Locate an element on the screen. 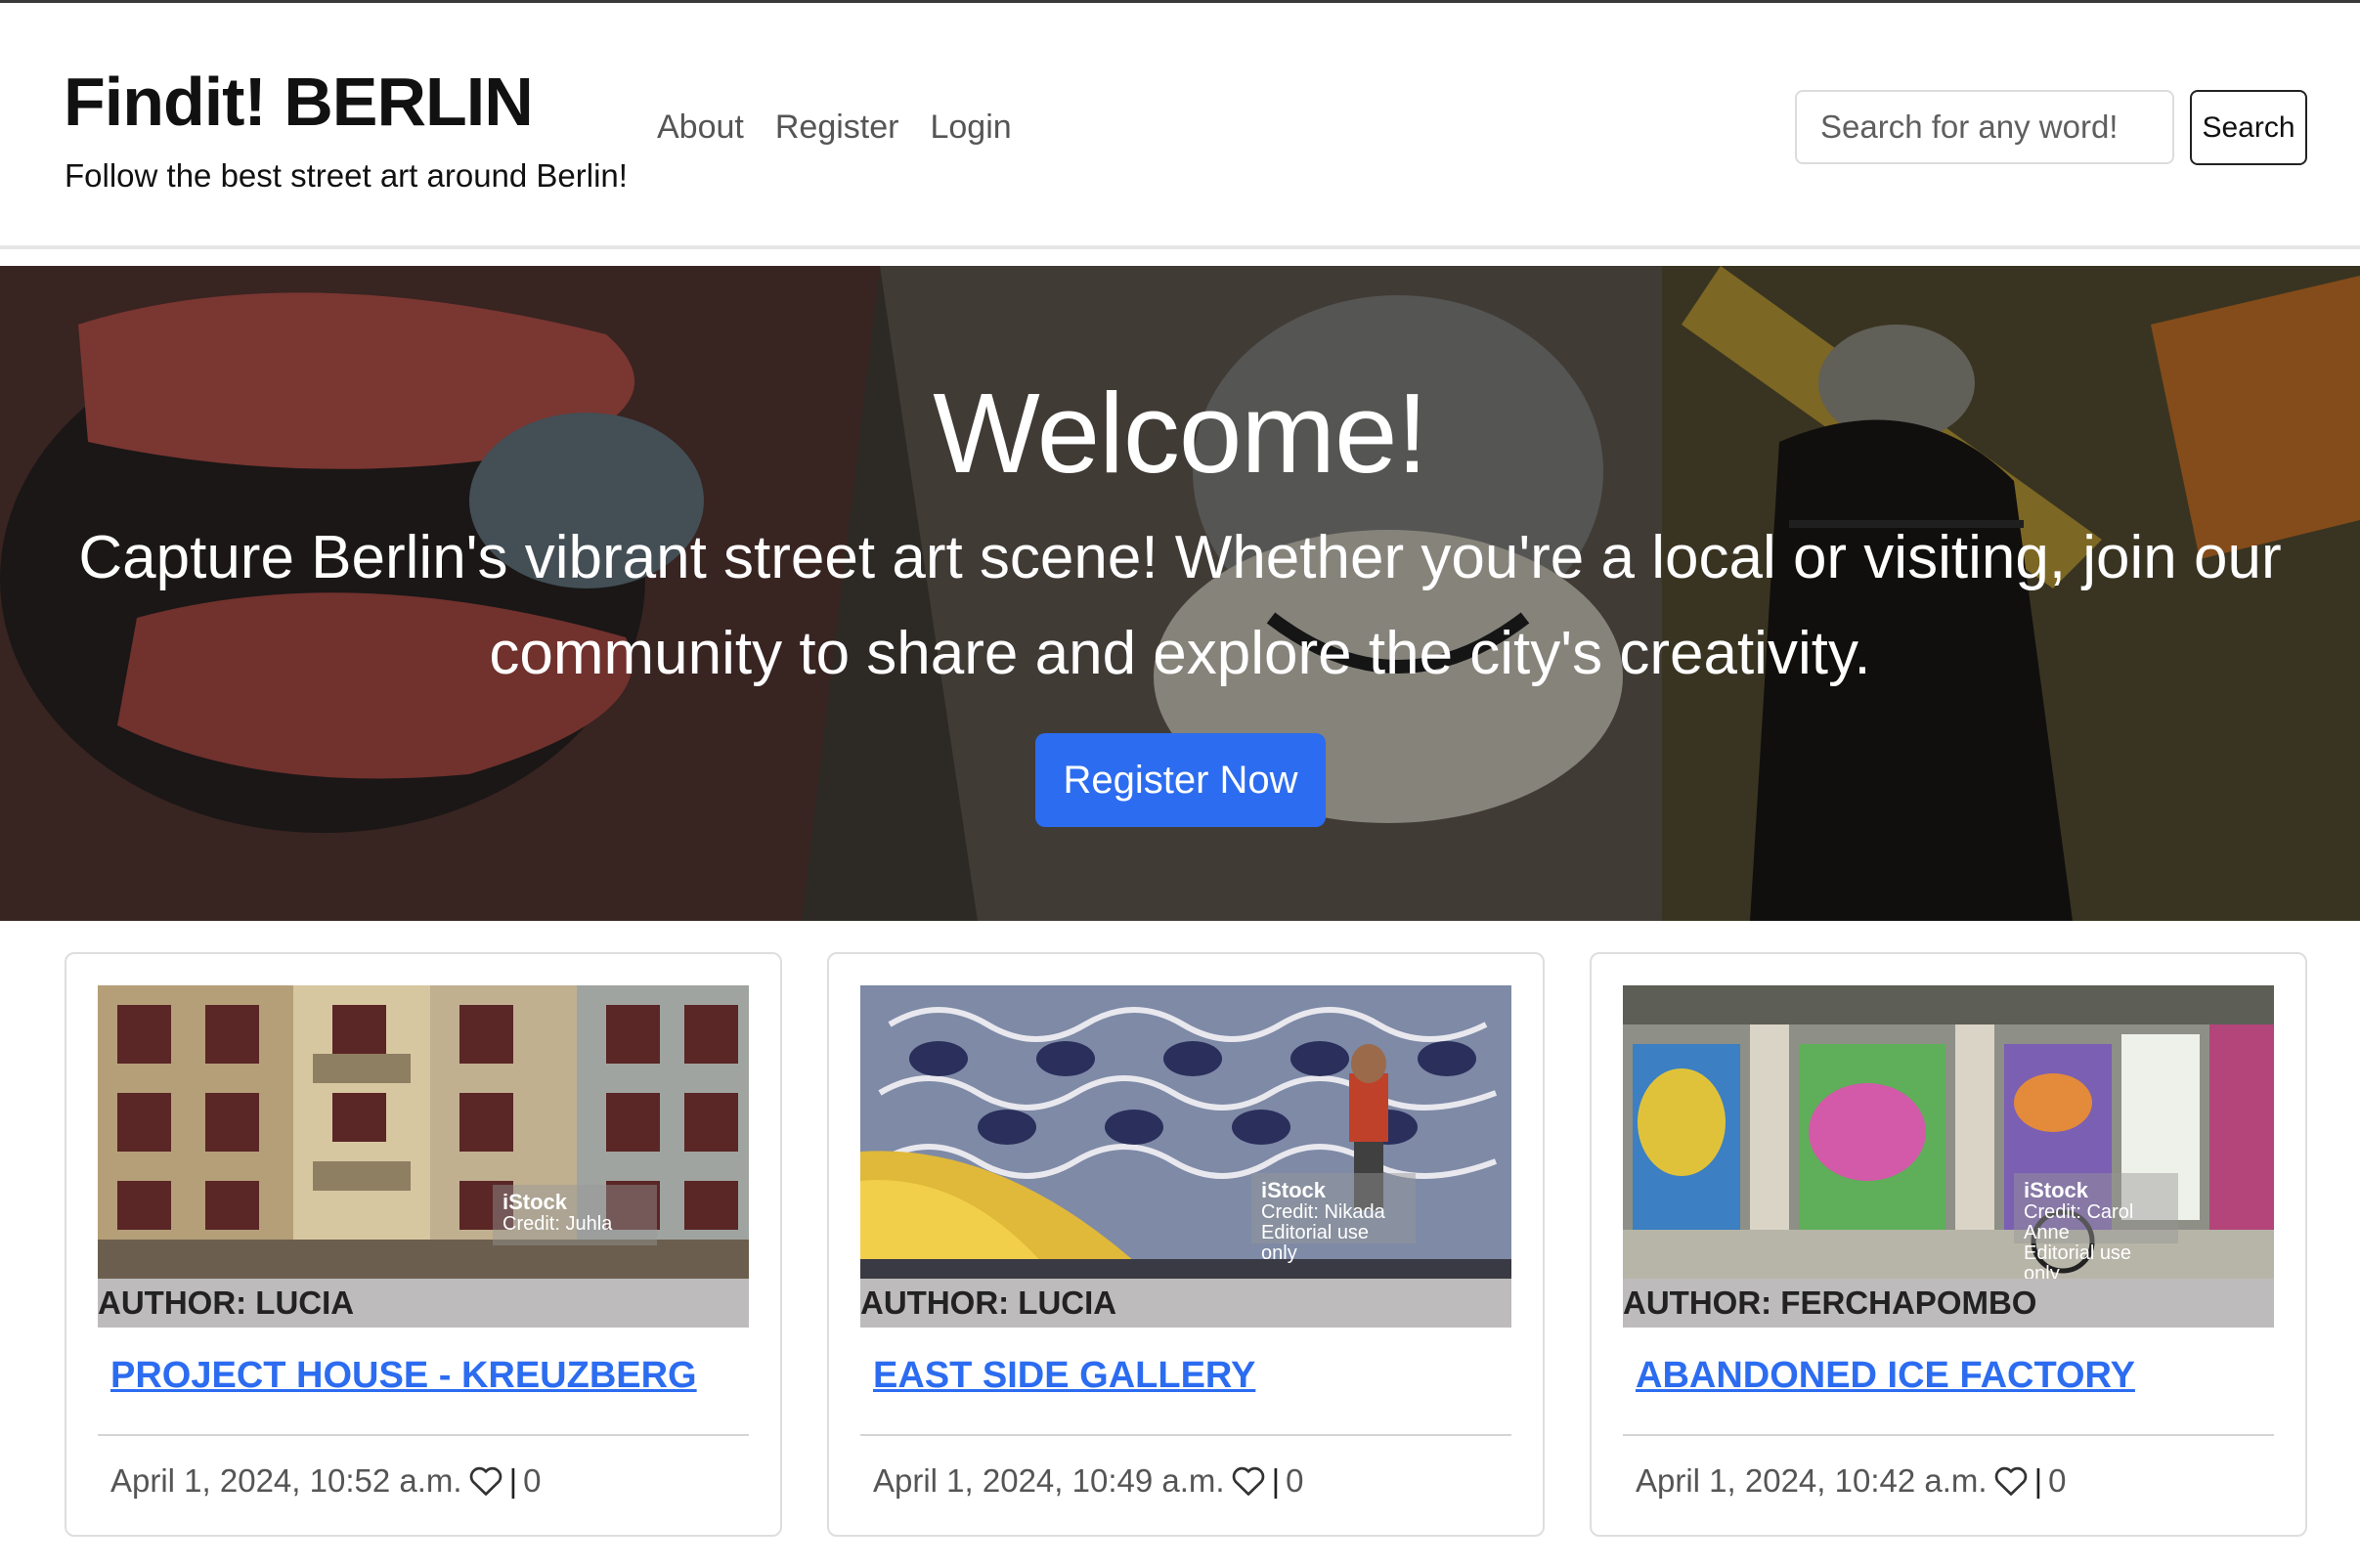 The width and height of the screenshot is (2360, 1568). watermark-credit: Credit: Carol Anne is located at coordinates (2079, 1222).